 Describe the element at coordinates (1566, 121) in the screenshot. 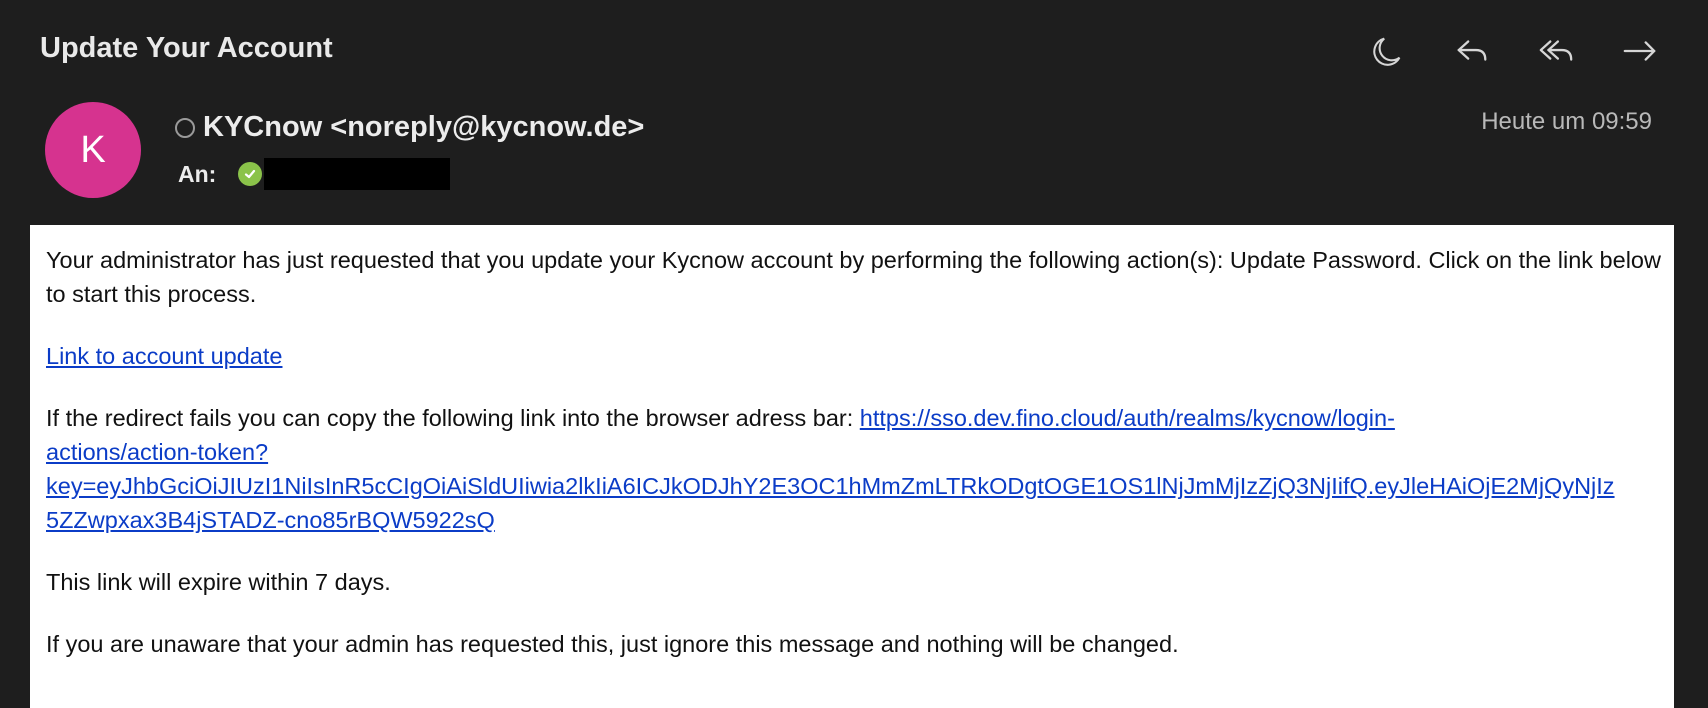

I see `email-timestamp: Heute um 09:59` at that location.